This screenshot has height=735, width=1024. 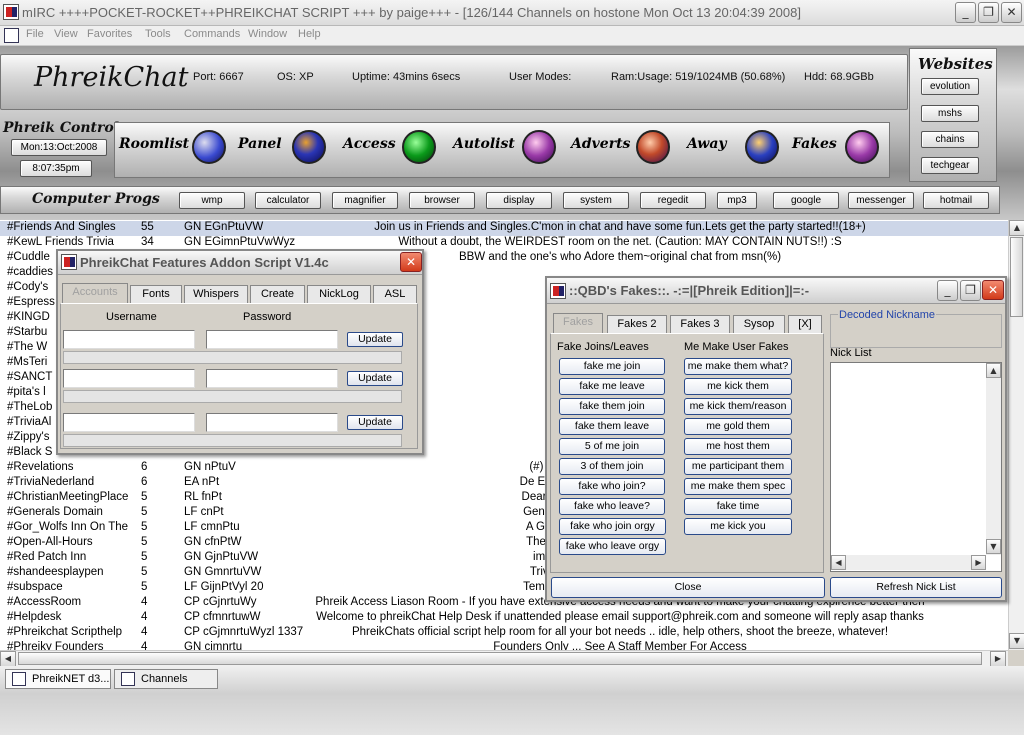 I want to click on mirc-app-icon, so click(x=11, y=12).